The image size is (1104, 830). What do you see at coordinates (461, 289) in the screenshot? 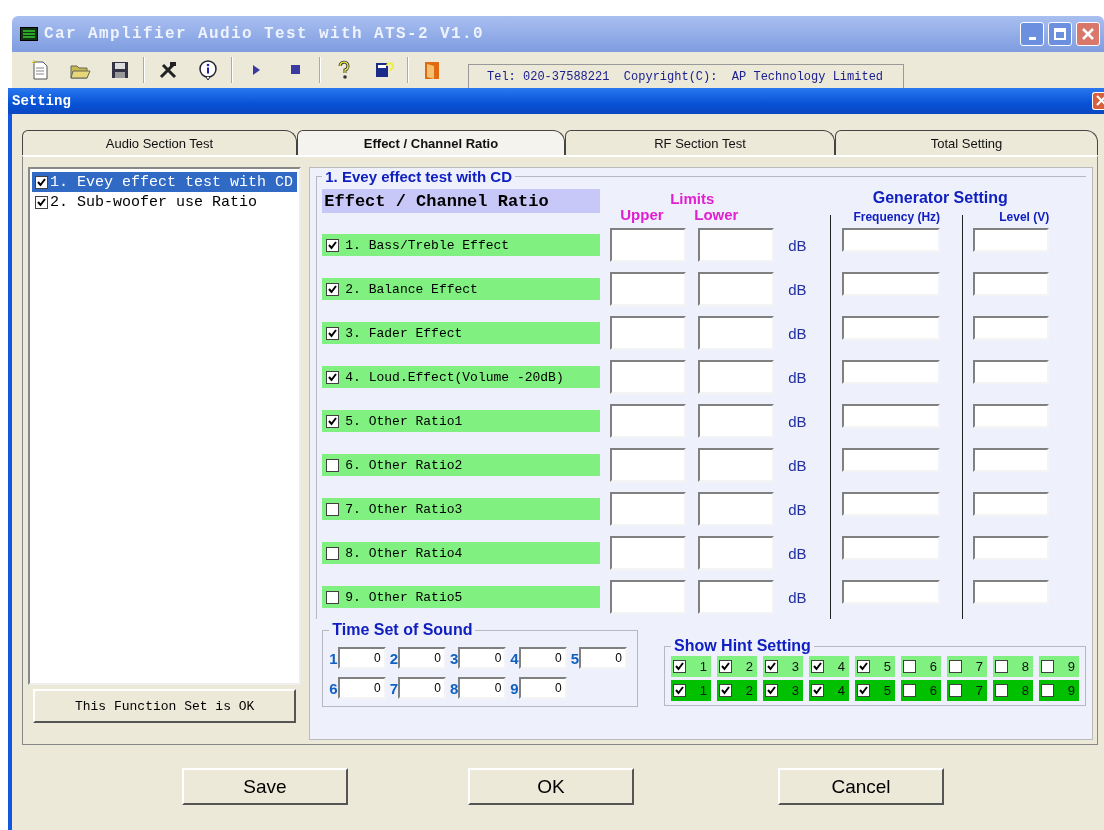
I see `effect-option: 2. Balance Effect` at bounding box center [461, 289].